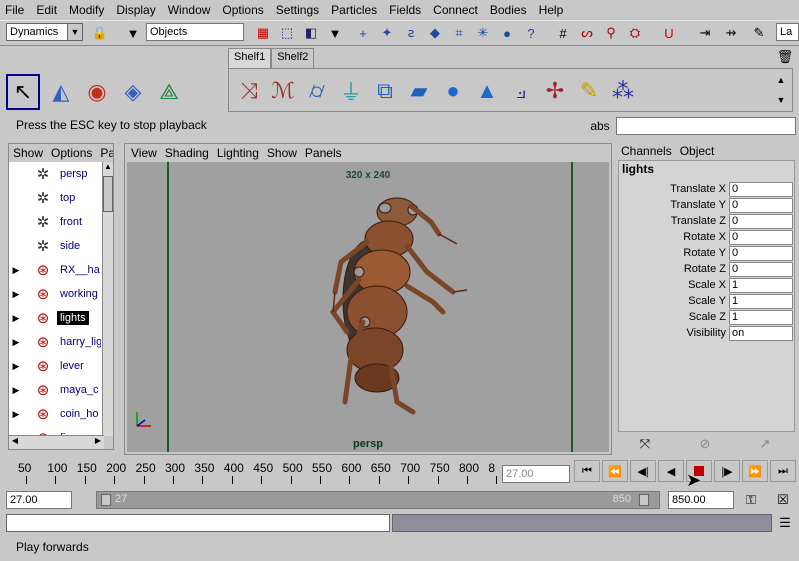 This screenshot has height=561, width=799. I want to click on construction-history-icon: ✎, so click(759, 33).